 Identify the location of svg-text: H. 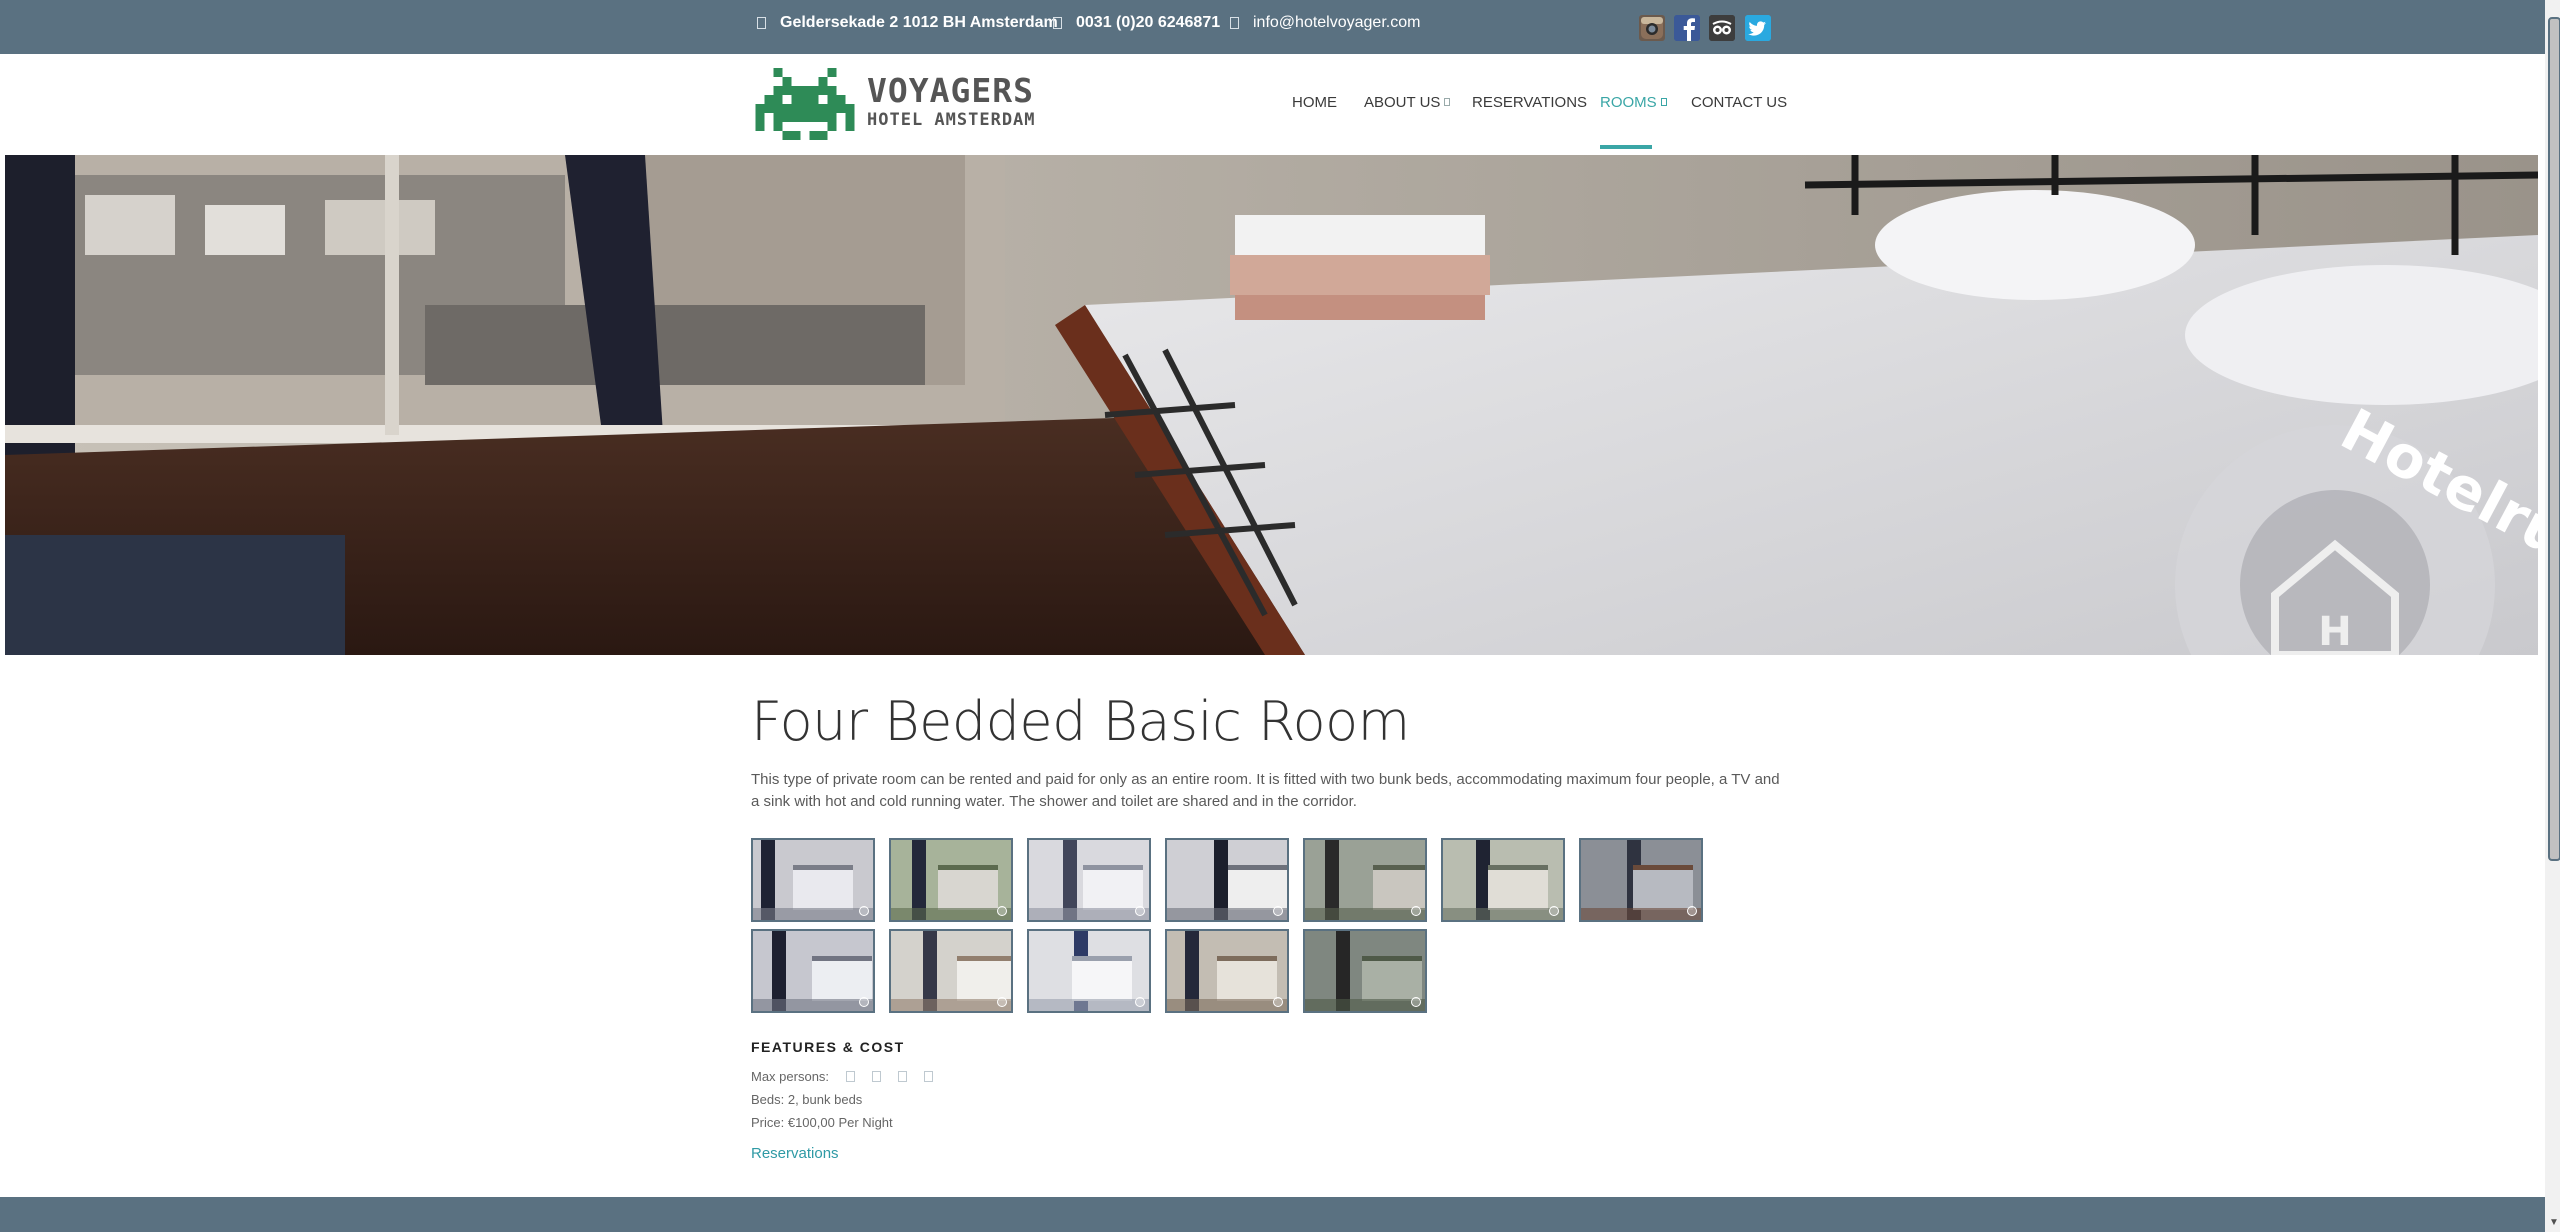
(2334, 632).